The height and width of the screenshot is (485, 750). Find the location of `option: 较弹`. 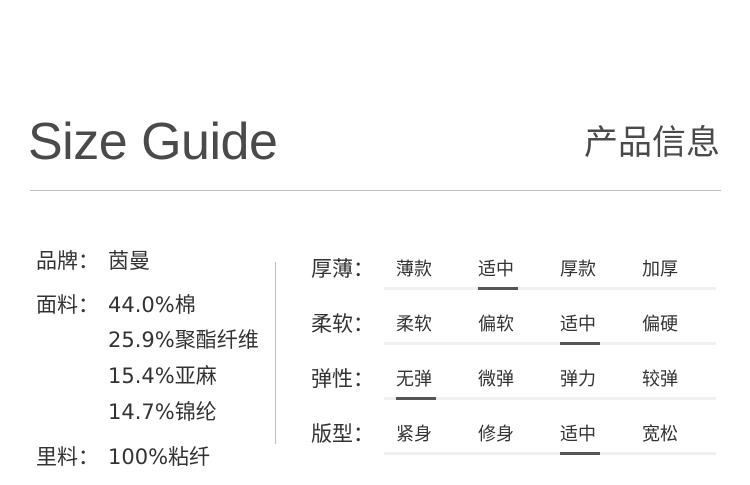

option: 较弹 is located at coordinates (671, 378).